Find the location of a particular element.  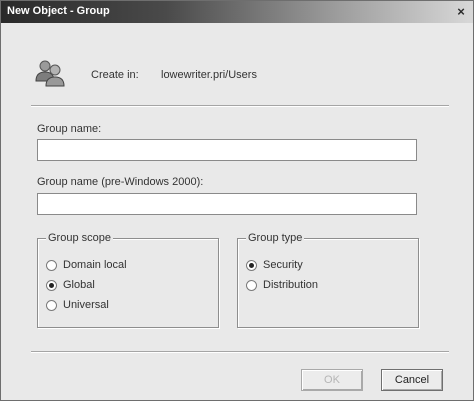

type-distribution-option: Distribution is located at coordinates (282, 285).